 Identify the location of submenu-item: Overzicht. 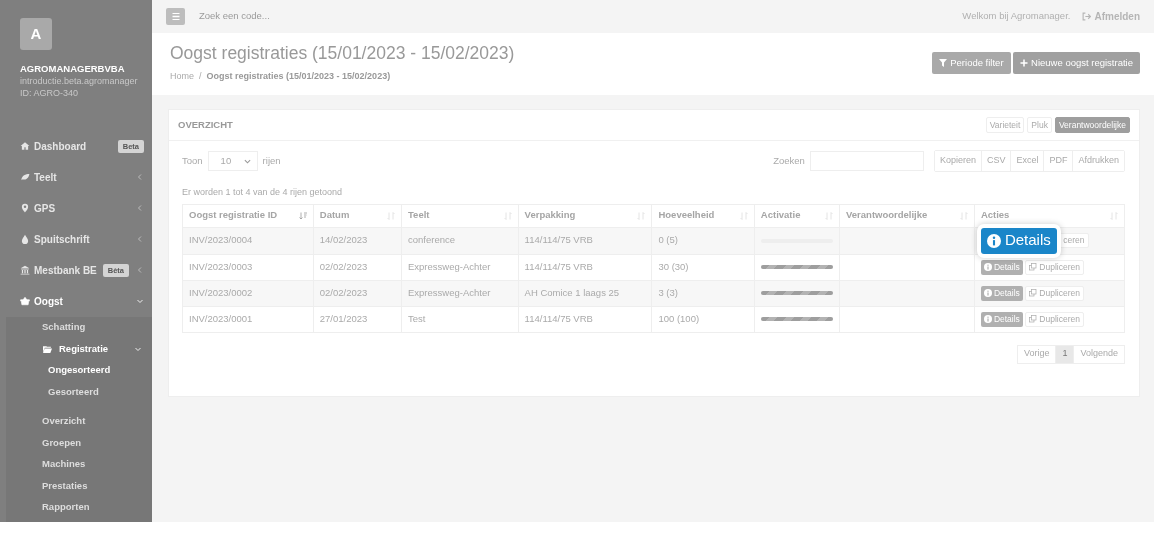
(79, 421).